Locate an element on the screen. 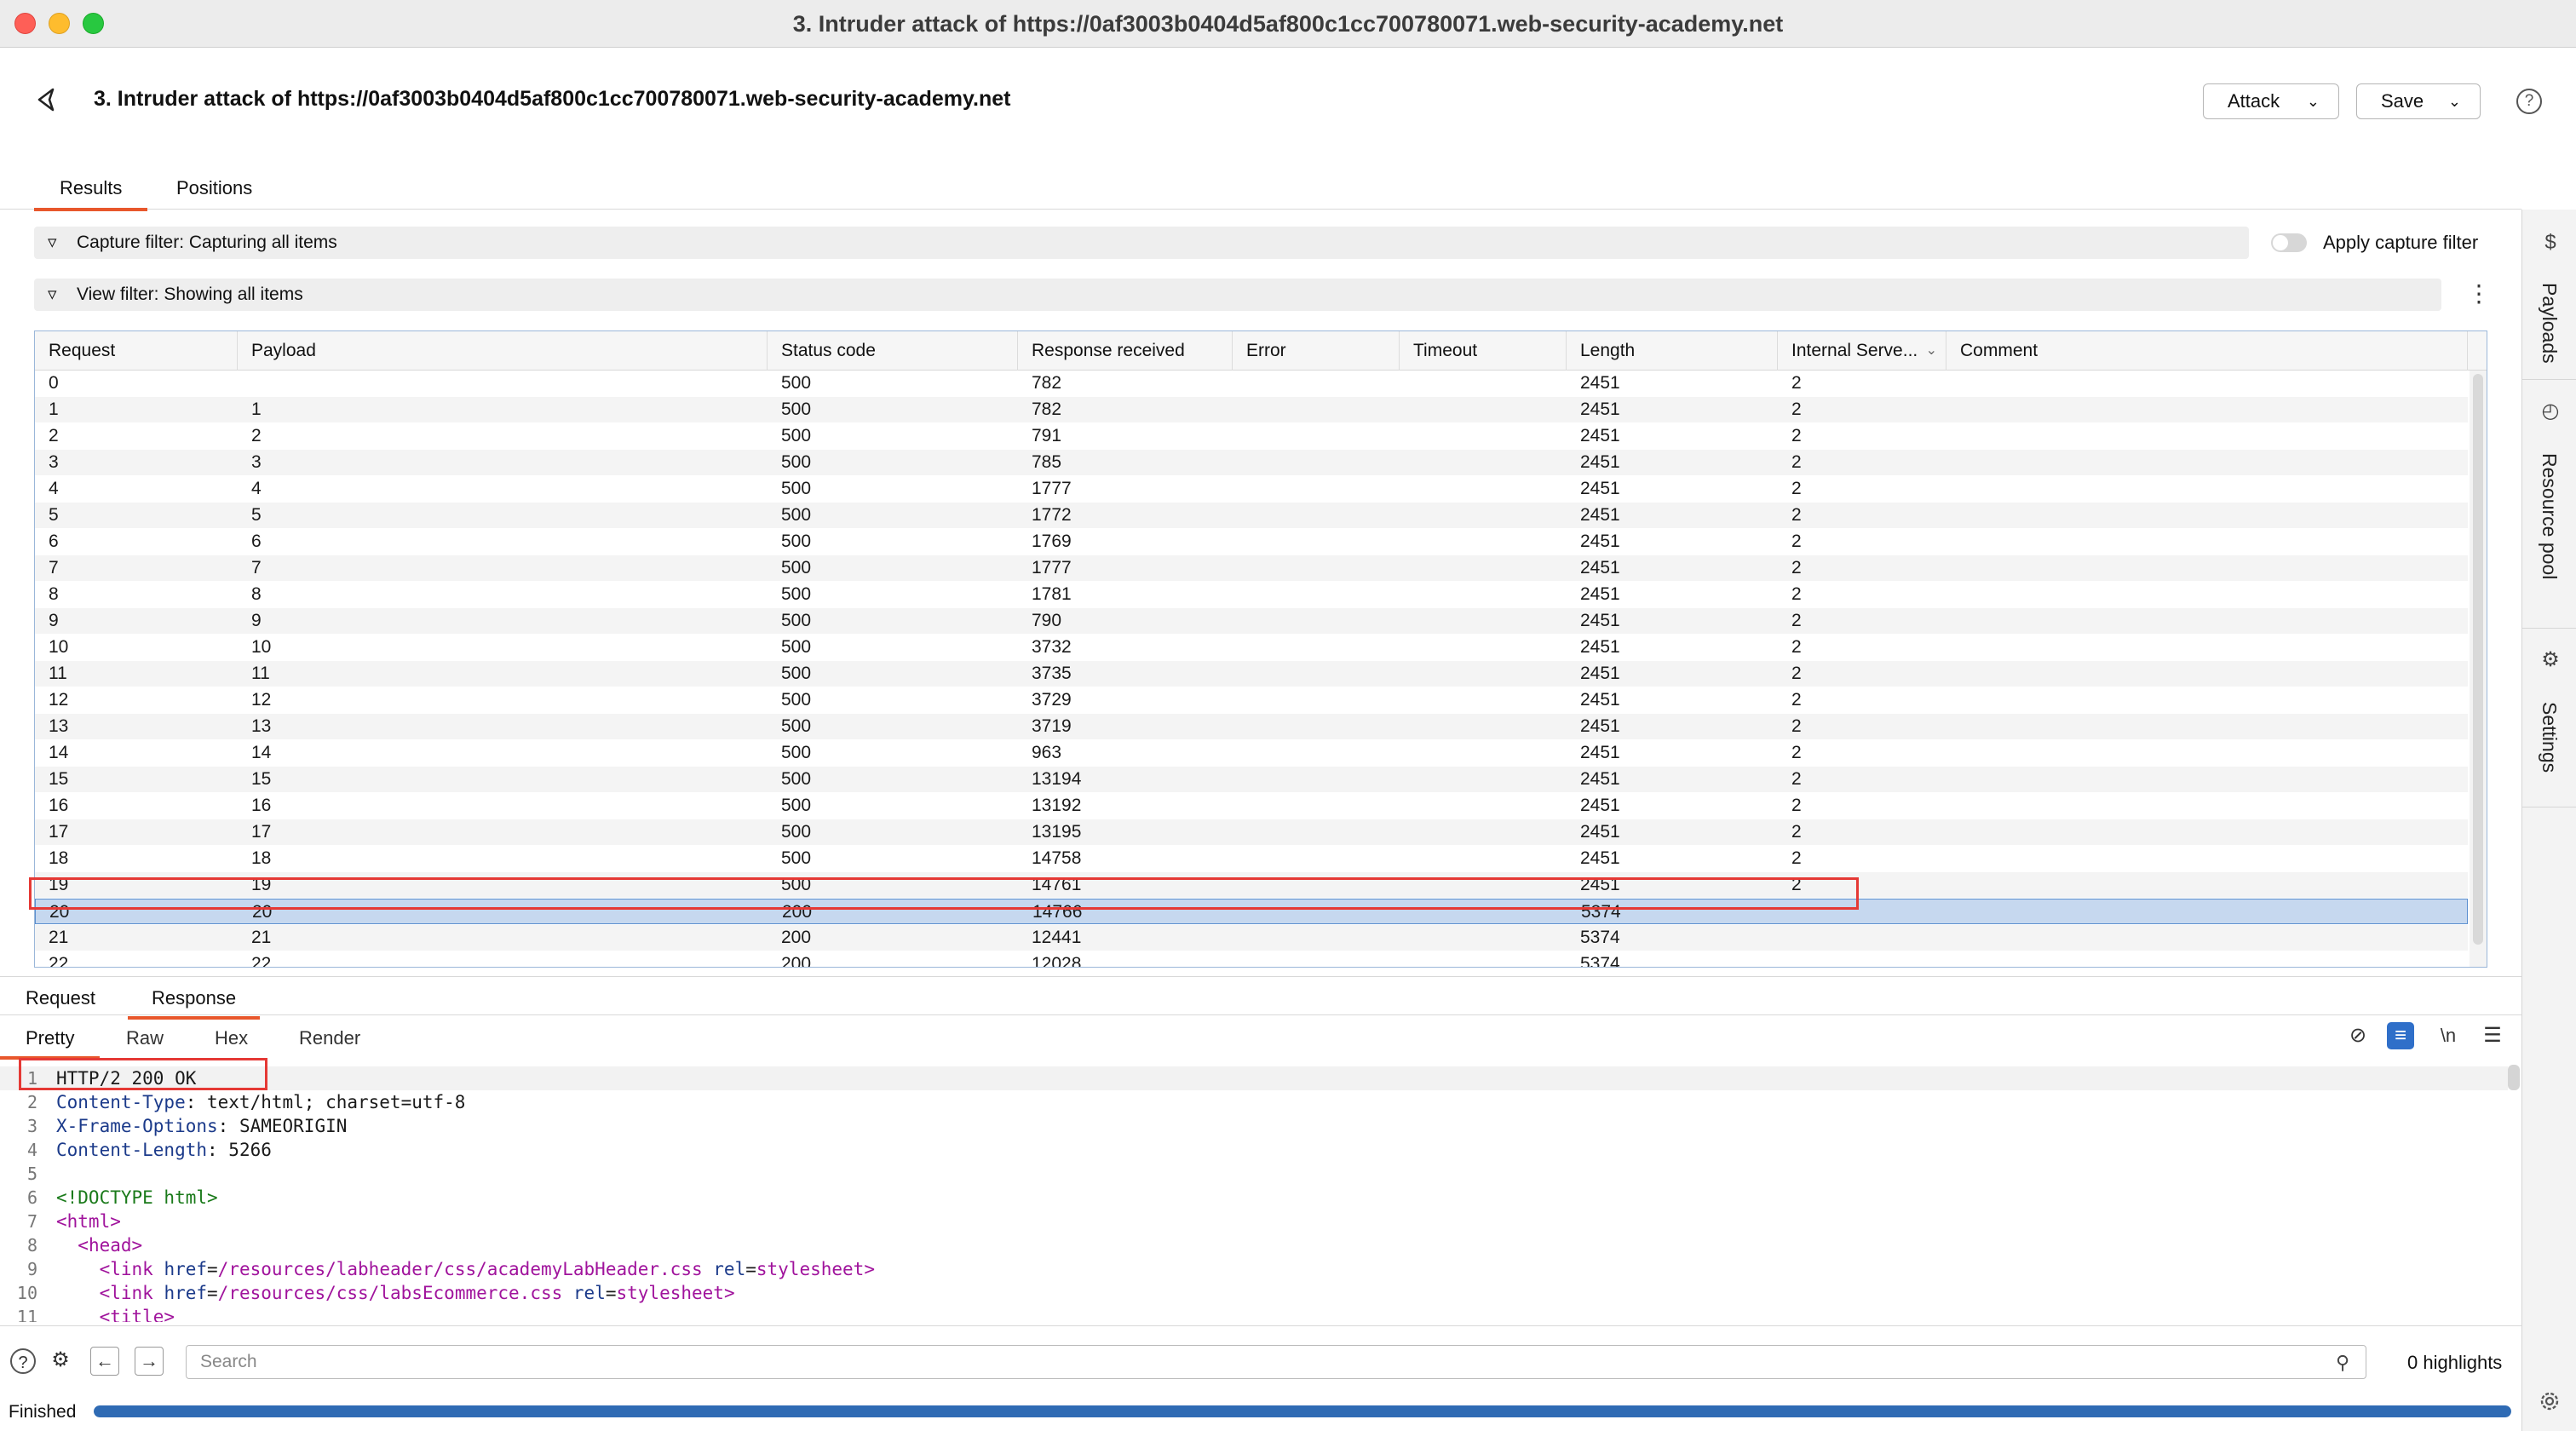 Image resolution: width=2576 pixels, height=1431 pixels. cell-request: 14 is located at coordinates (59, 752).